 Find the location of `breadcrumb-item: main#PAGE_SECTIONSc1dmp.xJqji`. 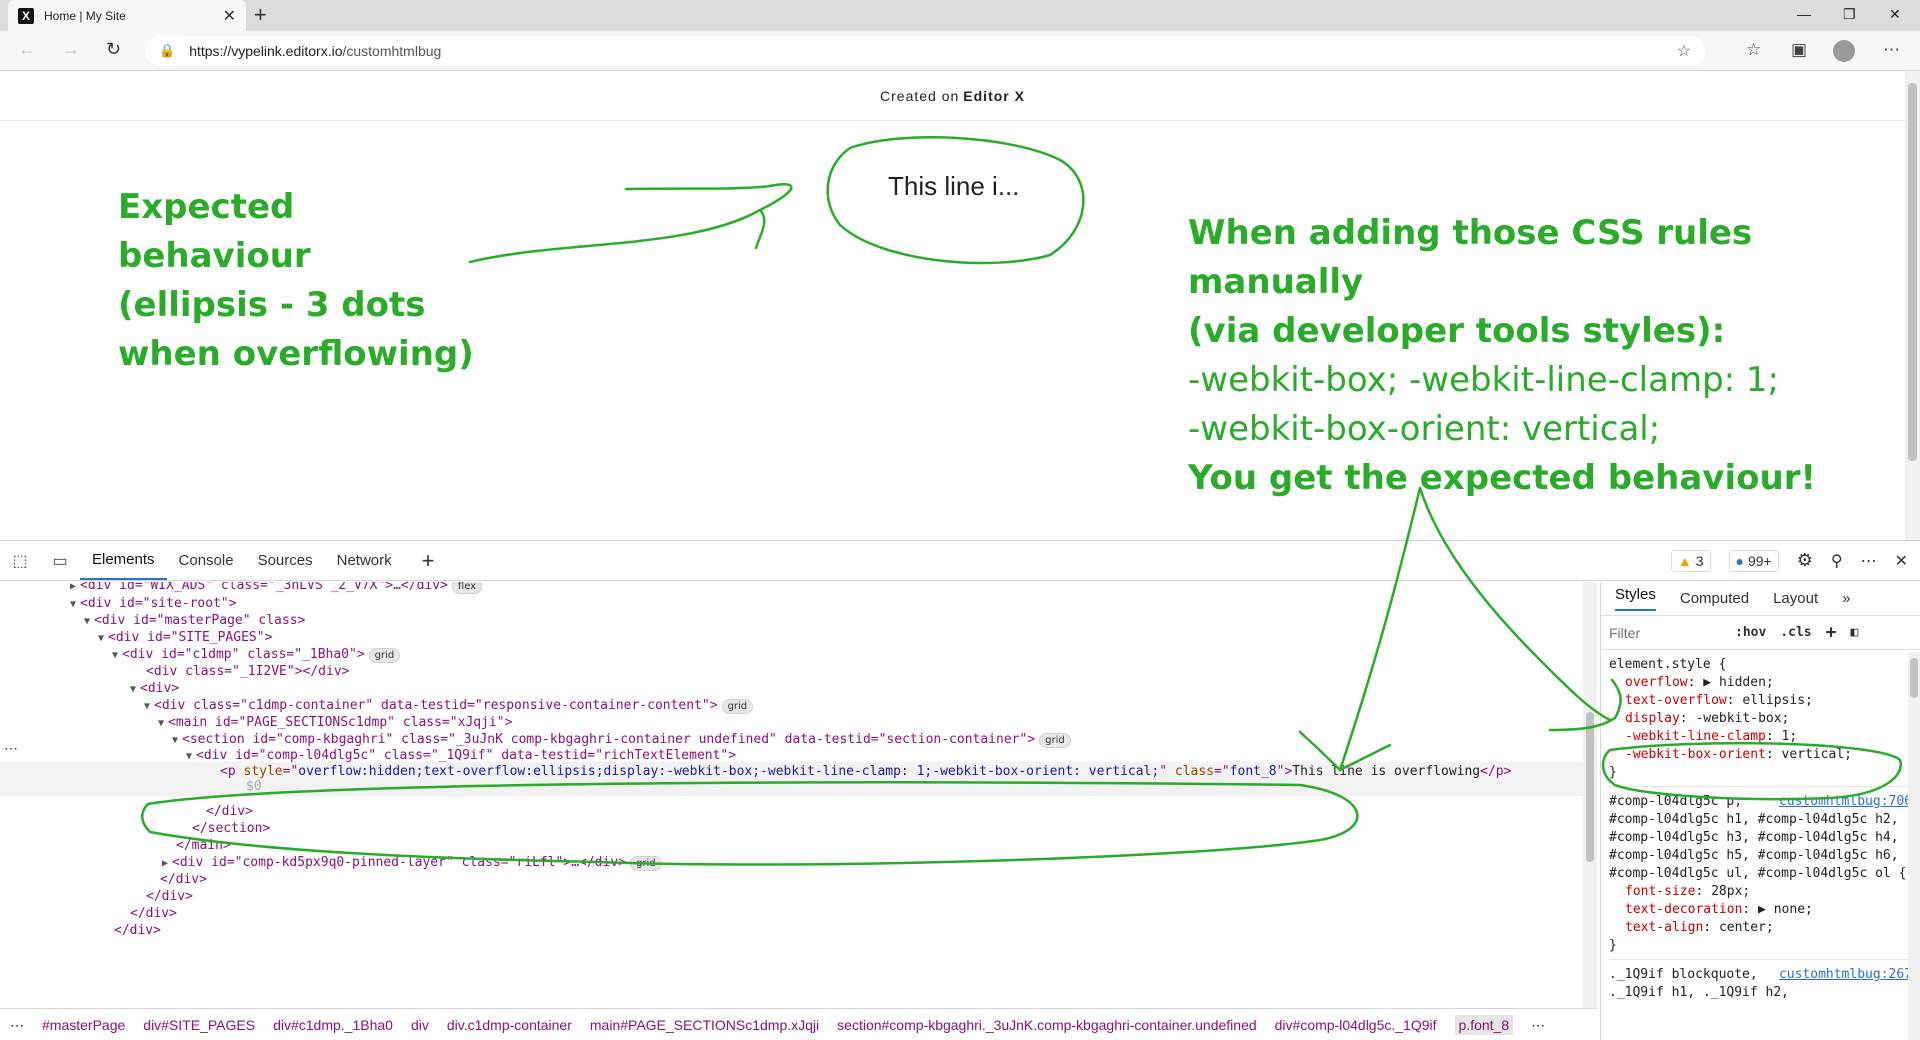

breadcrumb-item: main#PAGE_SECTIONSc1dmp.xJqji is located at coordinates (704, 1025).